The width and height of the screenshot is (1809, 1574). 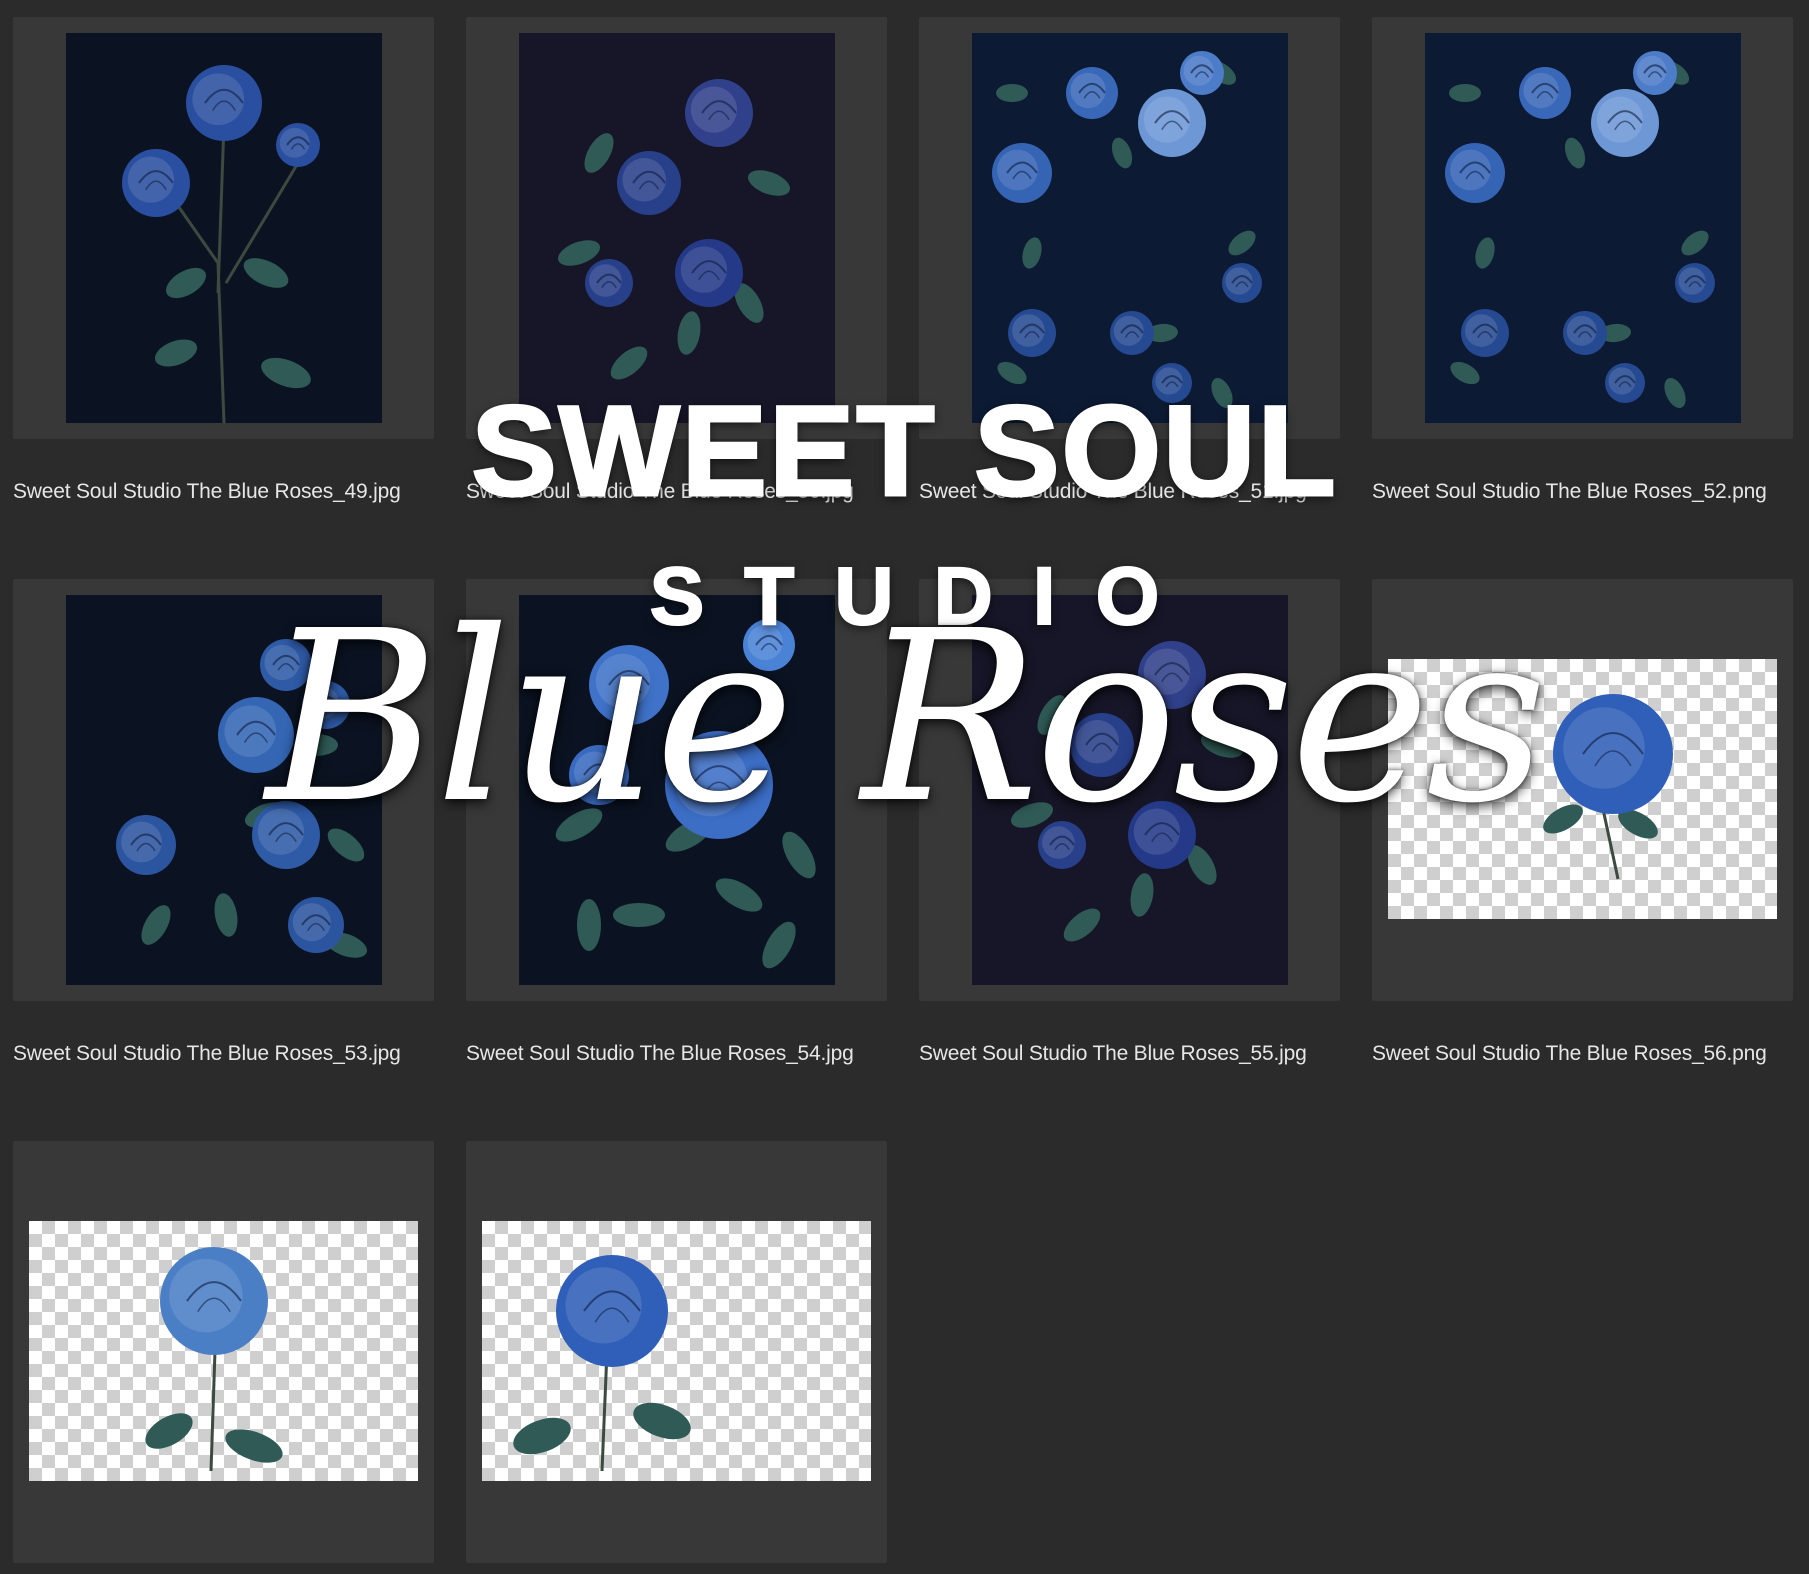 What do you see at coordinates (1113, 1053) in the screenshot?
I see `file-name-label: Sweet Soul Studio The Blue Roses_55.jpg` at bounding box center [1113, 1053].